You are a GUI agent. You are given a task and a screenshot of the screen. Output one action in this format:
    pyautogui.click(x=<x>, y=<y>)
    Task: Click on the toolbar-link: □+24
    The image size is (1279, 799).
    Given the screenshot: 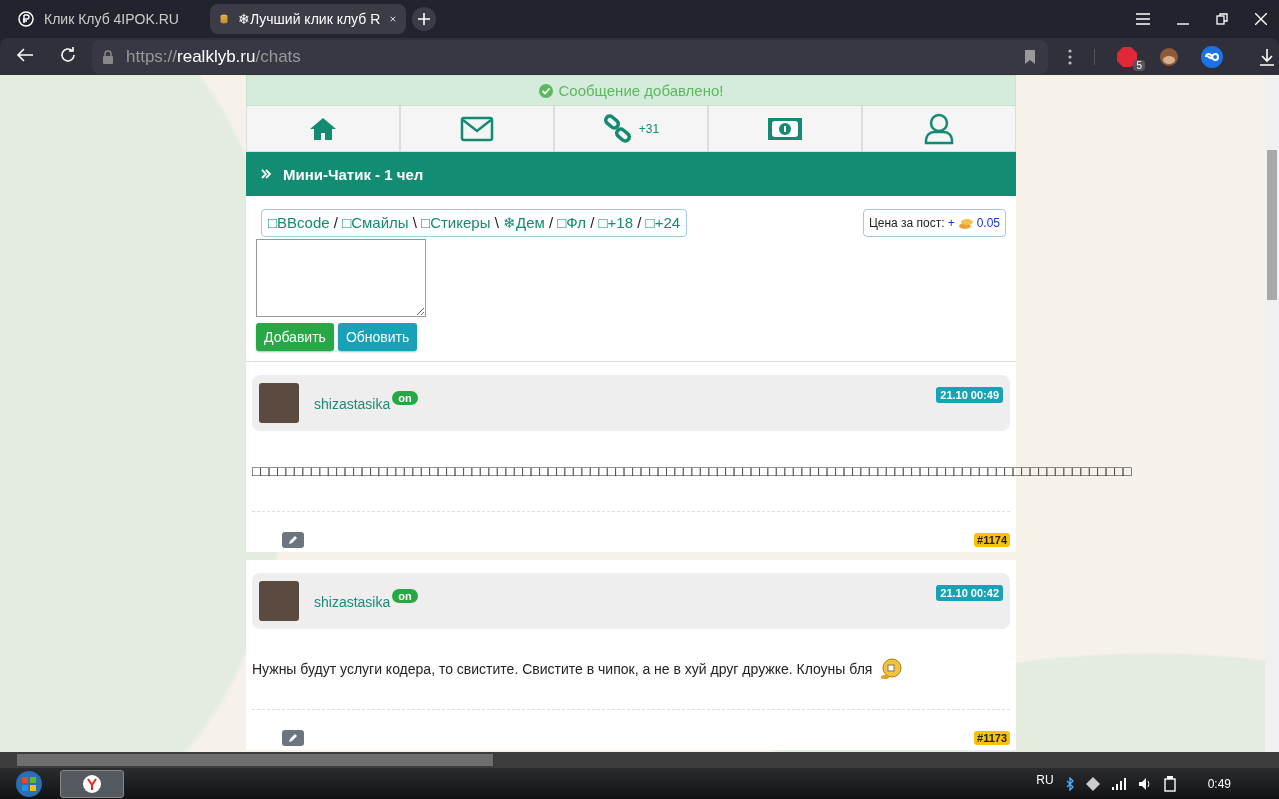 What is the action you would take?
    pyautogui.click(x=663, y=222)
    